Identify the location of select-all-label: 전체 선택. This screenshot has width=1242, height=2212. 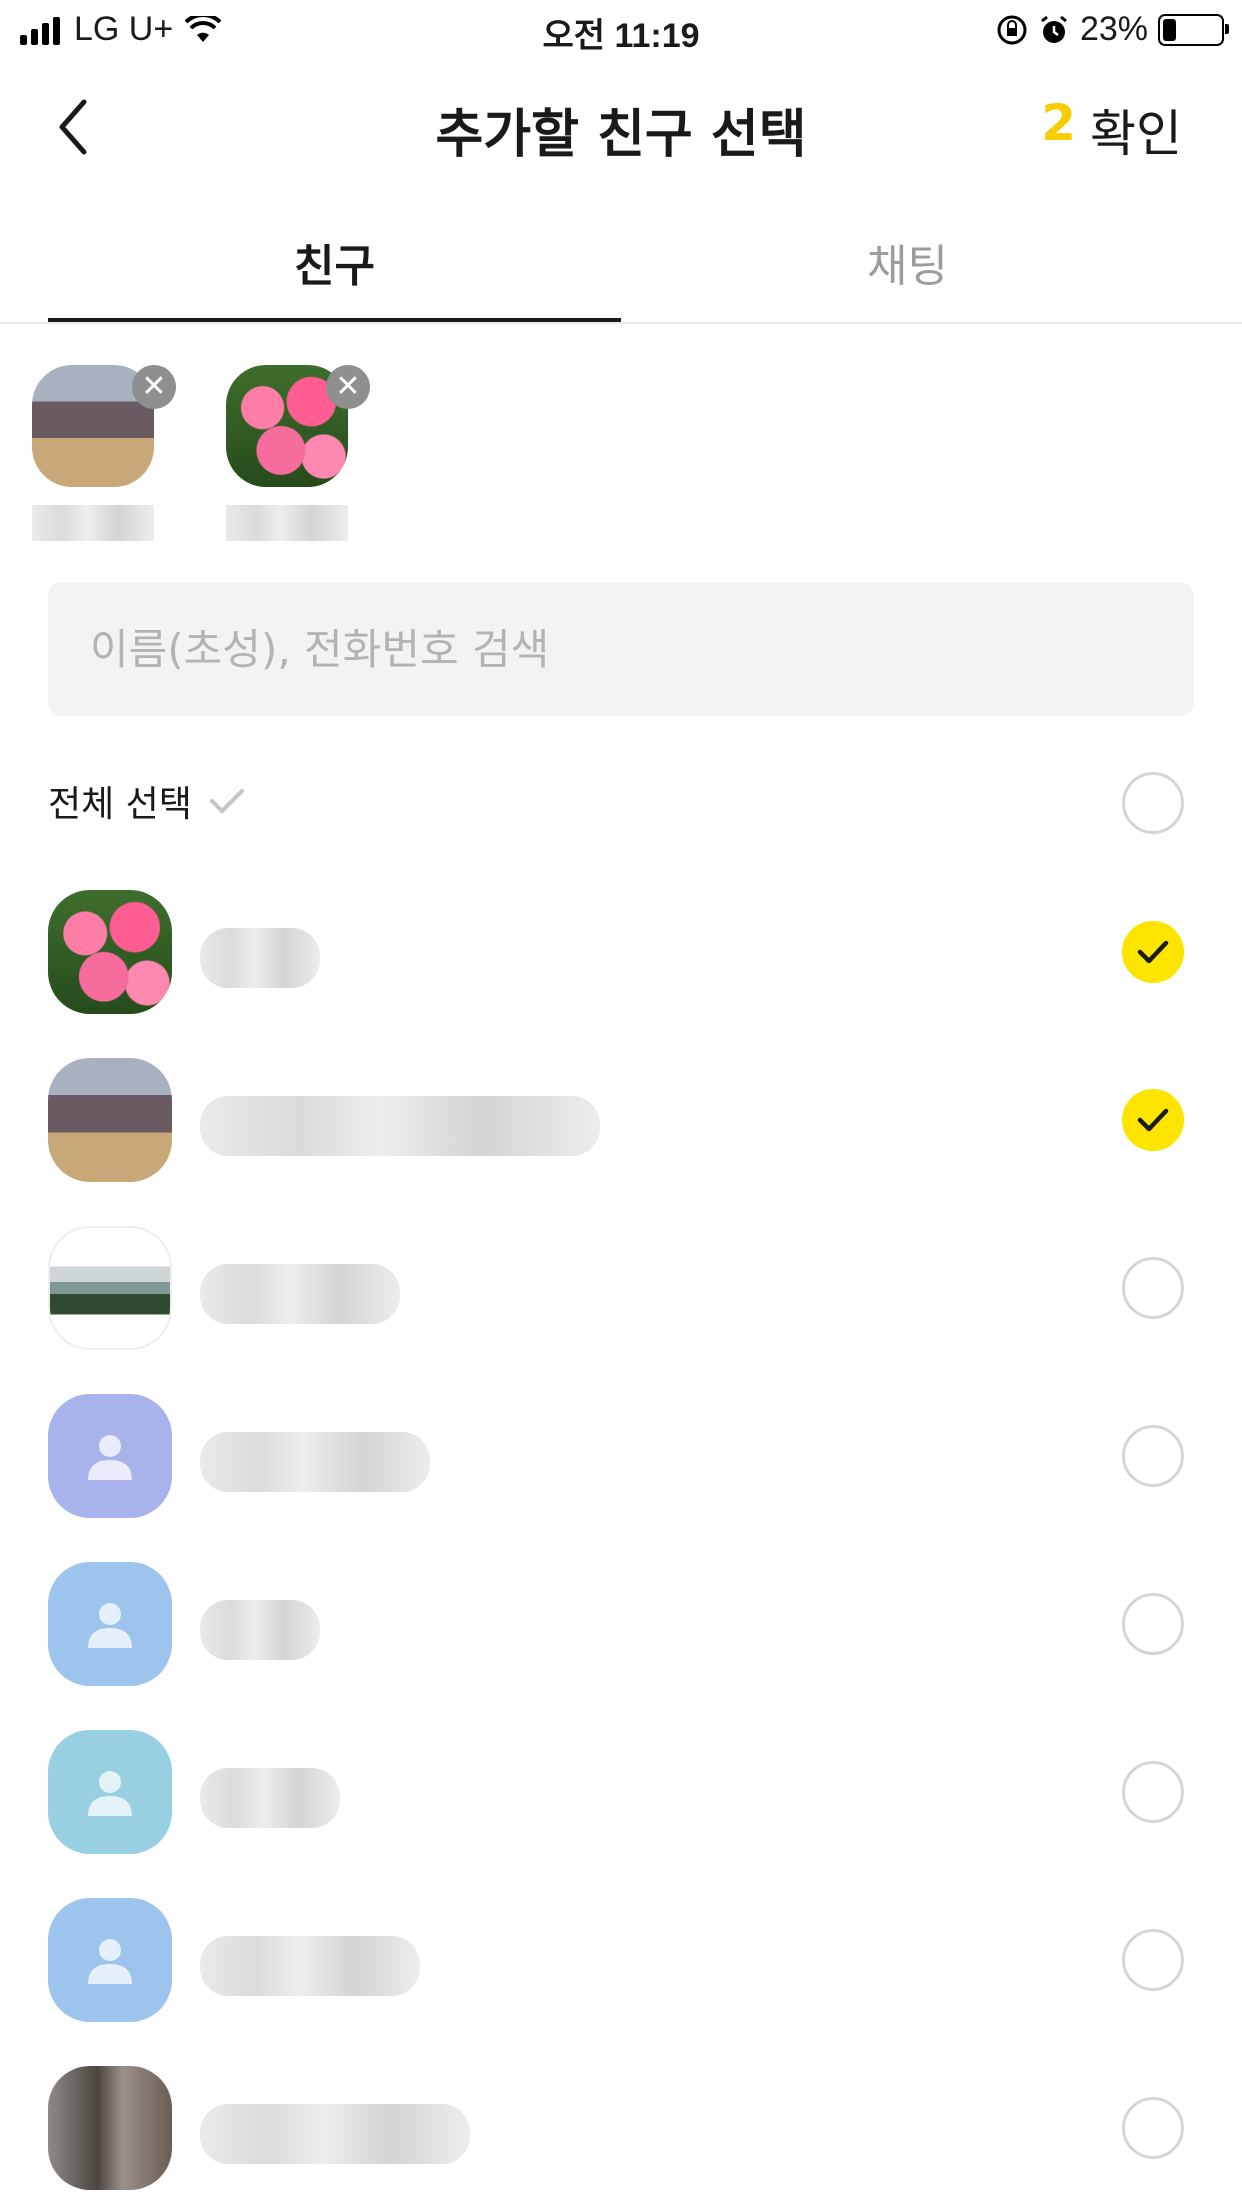
(120, 804).